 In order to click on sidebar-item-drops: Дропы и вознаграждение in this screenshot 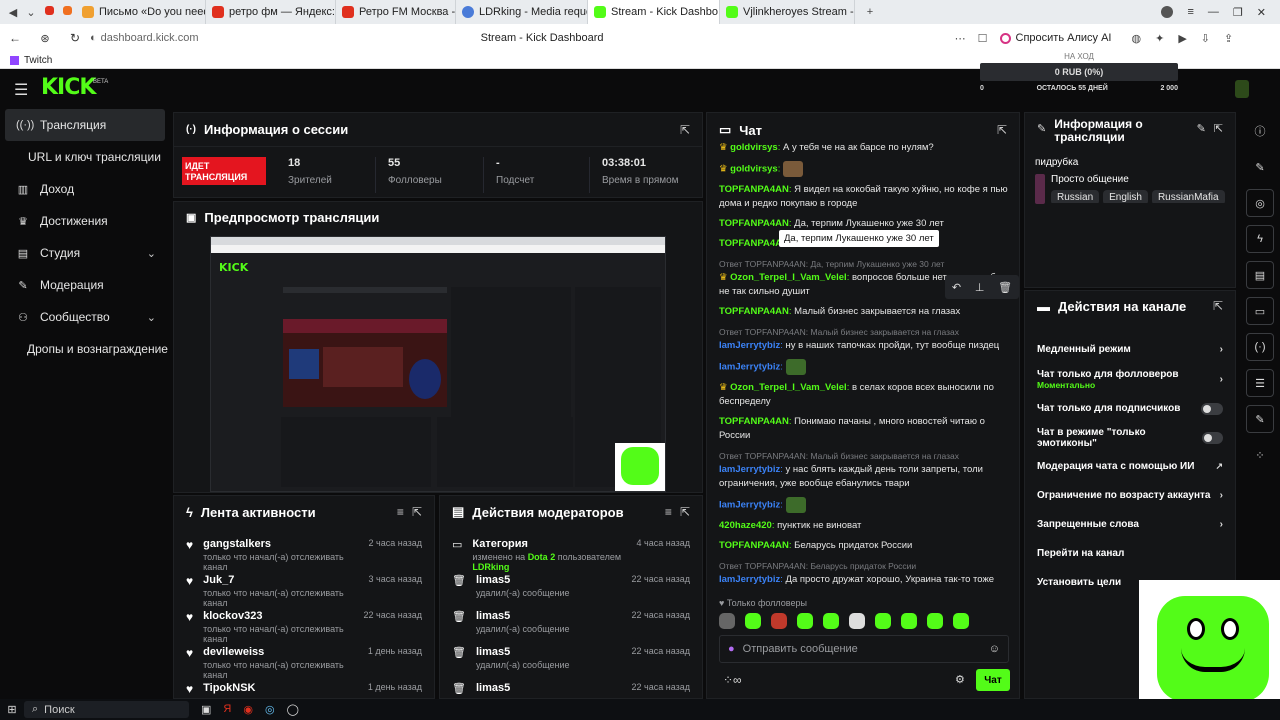, I will do `click(85, 349)`.